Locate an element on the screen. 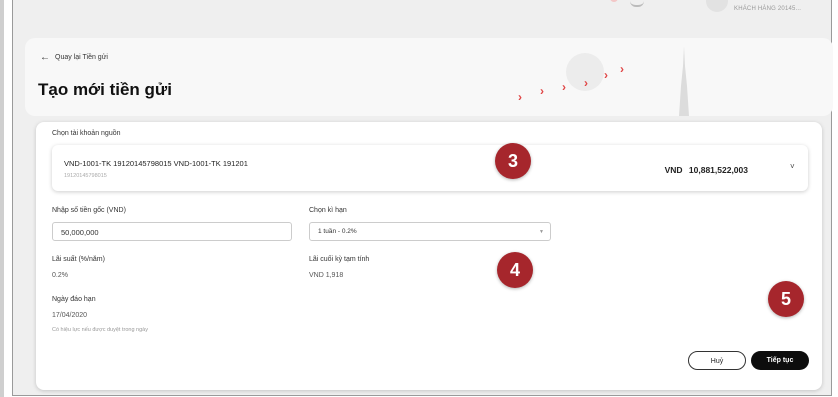  interest-value: VND 1,918 is located at coordinates (326, 275).